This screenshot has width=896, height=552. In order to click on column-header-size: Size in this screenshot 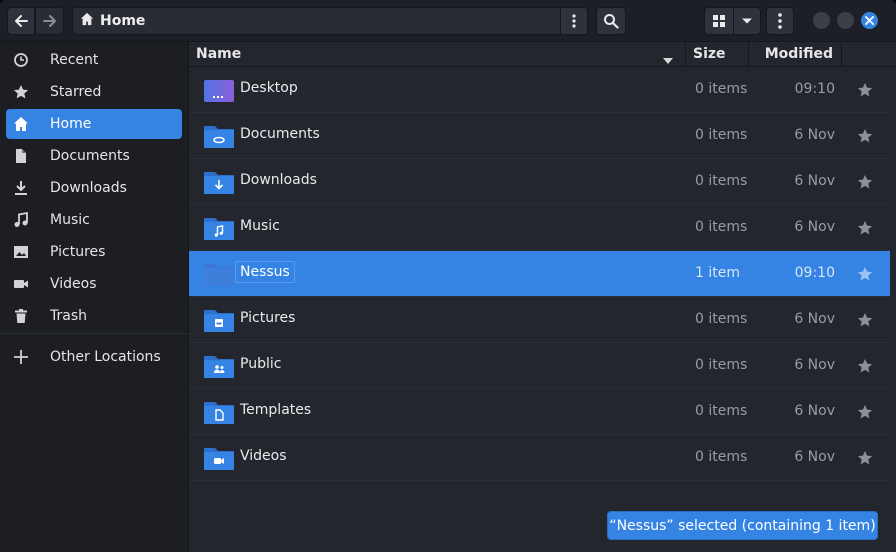, I will do `click(717, 54)`.